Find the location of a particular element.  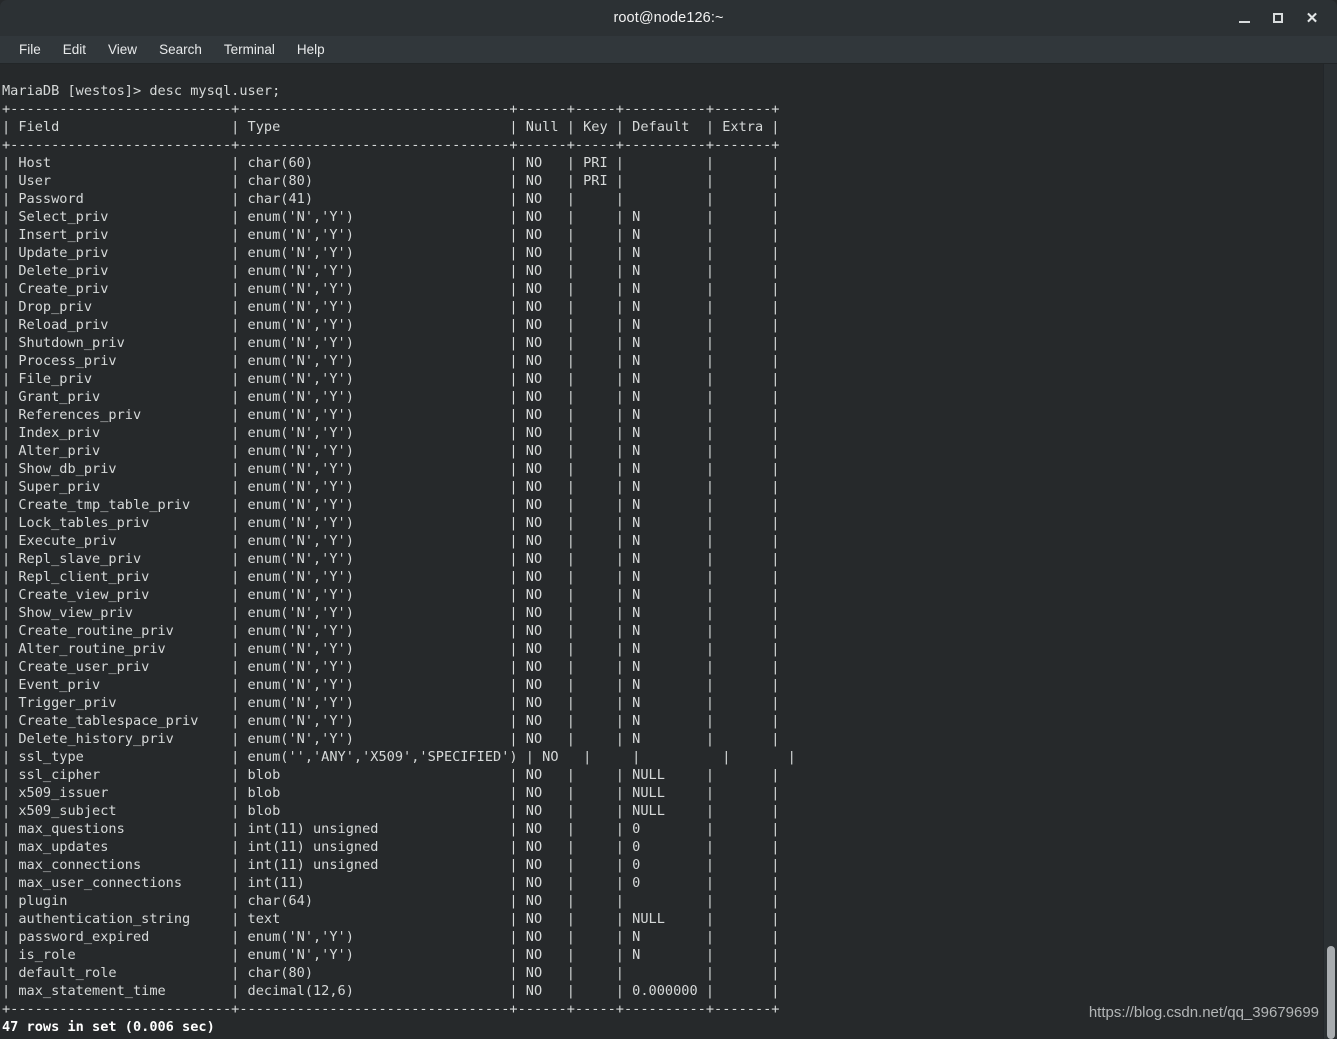

close-icon: ✕ is located at coordinates (1312, 18).